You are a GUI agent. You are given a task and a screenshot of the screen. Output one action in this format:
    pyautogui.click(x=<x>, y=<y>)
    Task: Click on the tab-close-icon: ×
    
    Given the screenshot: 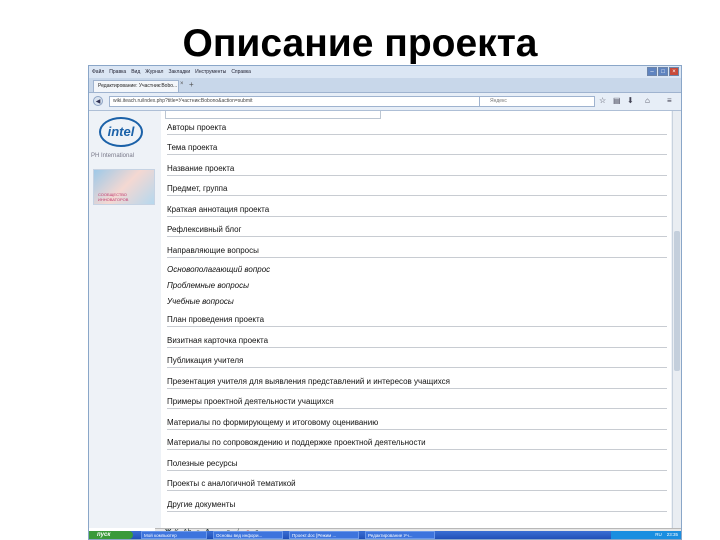 What is the action you would take?
    pyautogui.click(x=182, y=84)
    